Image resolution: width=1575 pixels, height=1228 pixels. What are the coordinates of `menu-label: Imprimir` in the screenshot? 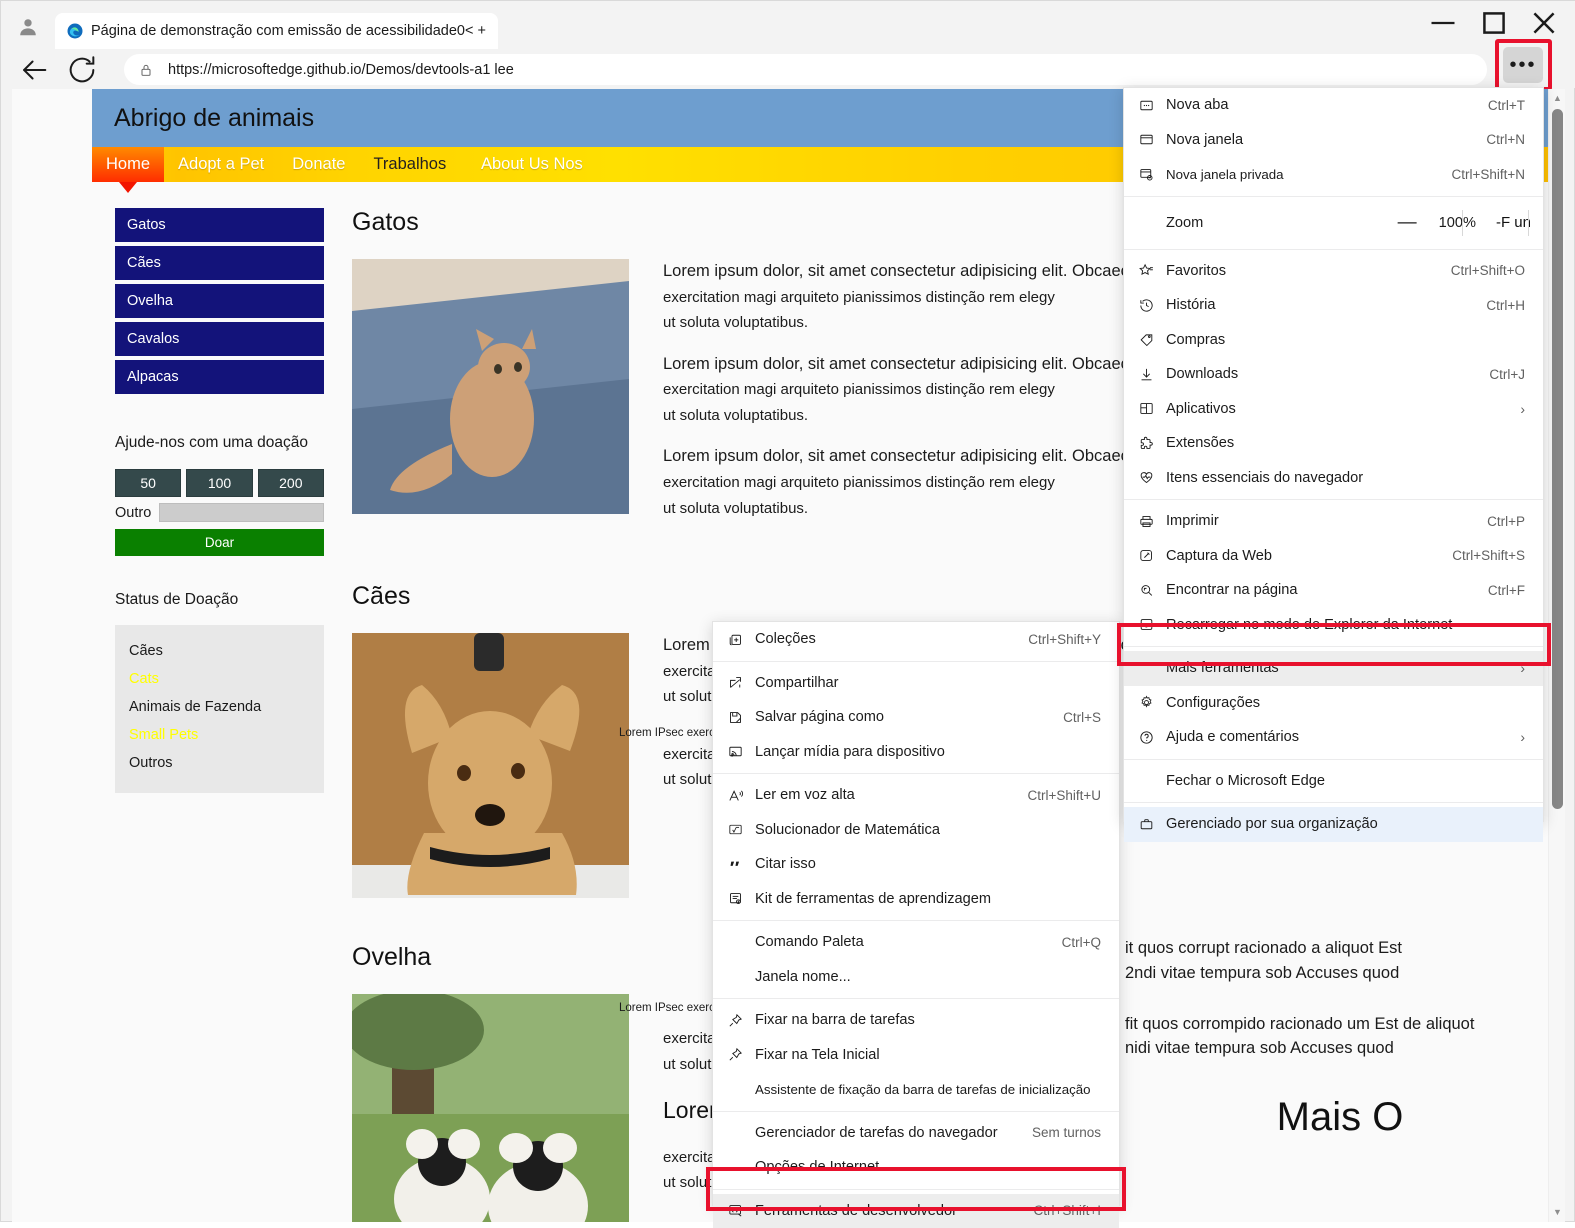 It's located at (1319, 521).